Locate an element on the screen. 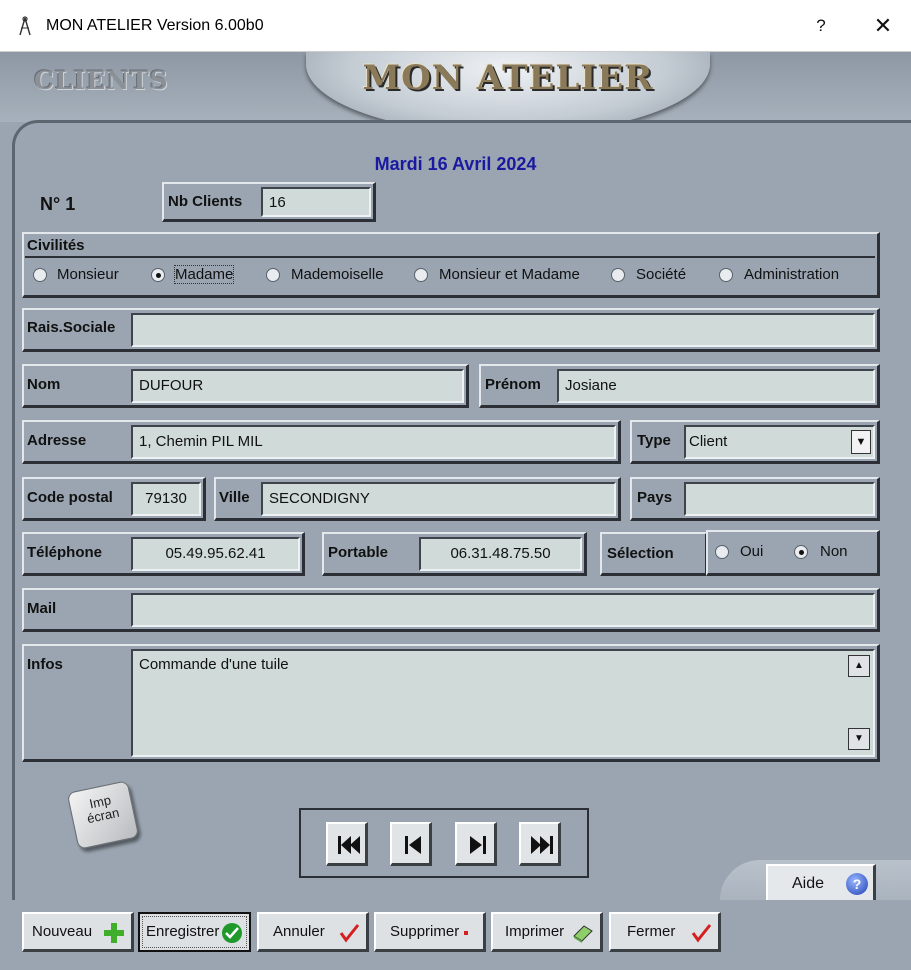 The image size is (911, 970). current-date: Mardi 16 Avril 2024 is located at coordinates (455, 164).